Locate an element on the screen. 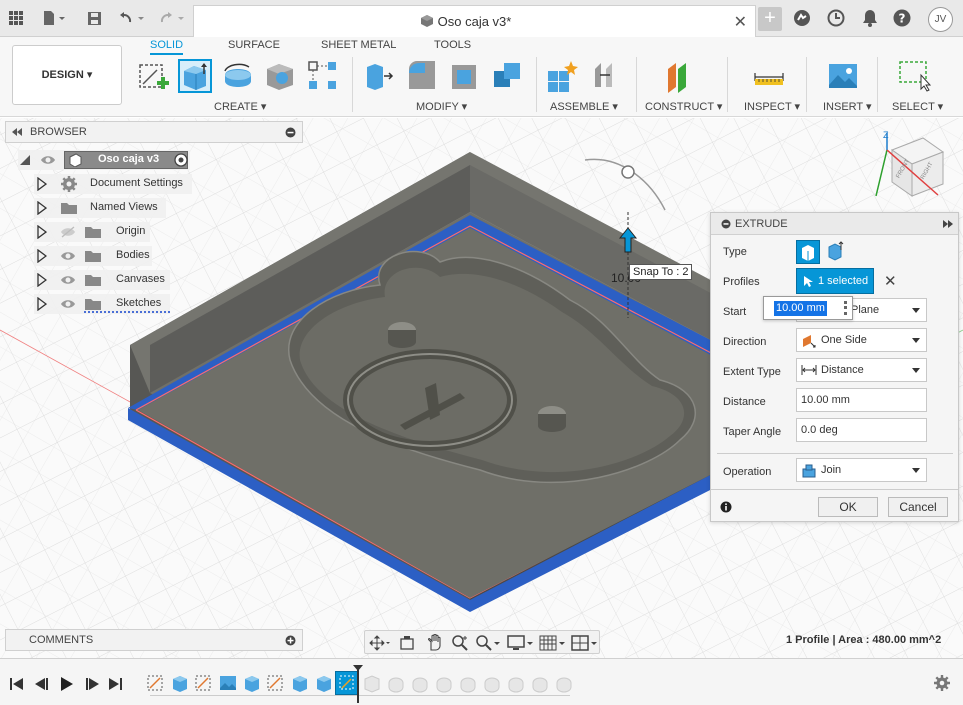  hidden-eye-icon is located at coordinates (68, 232).